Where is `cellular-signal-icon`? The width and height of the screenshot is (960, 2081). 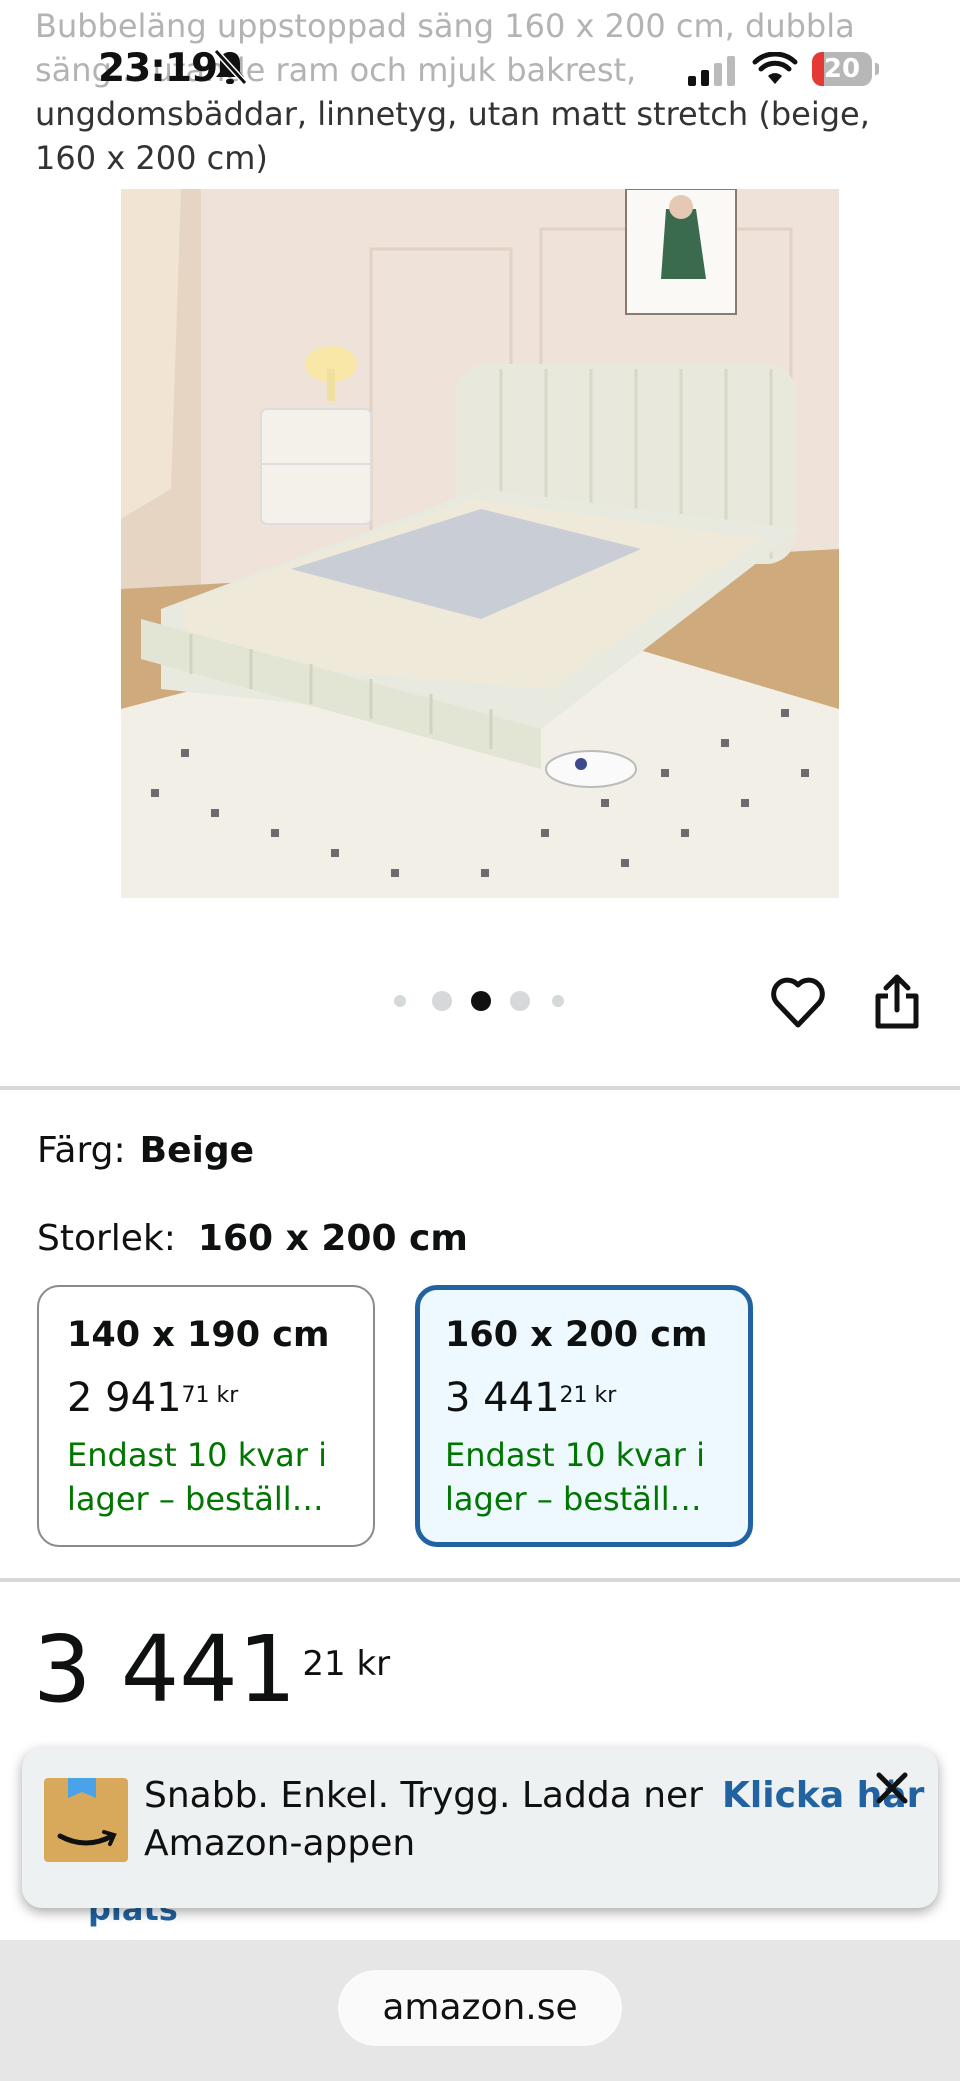
cellular-signal-icon is located at coordinates (711, 71).